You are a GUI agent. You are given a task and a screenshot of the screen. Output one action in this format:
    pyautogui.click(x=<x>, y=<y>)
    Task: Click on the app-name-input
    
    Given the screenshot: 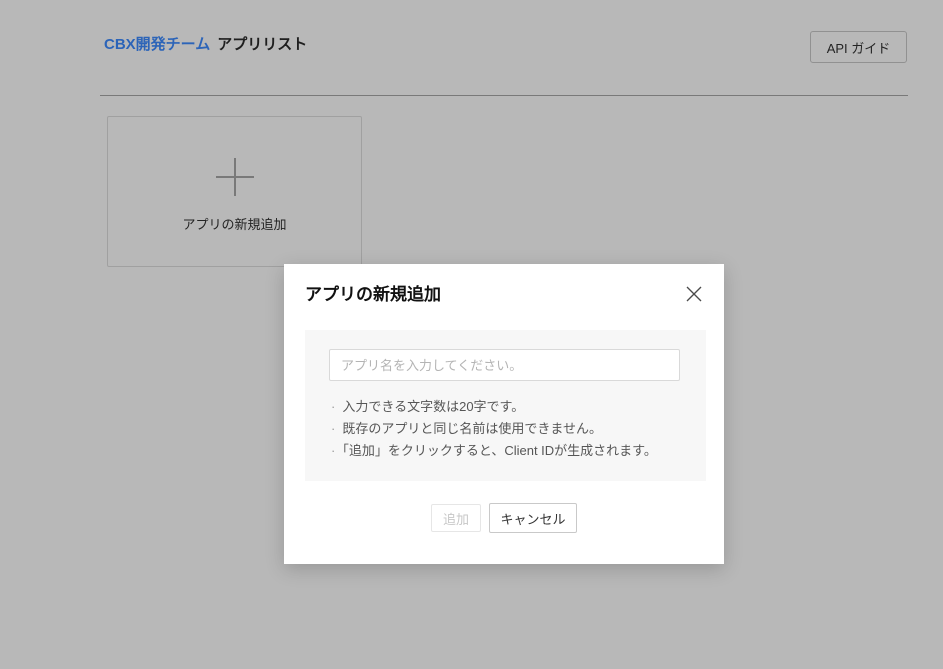 What is the action you would take?
    pyautogui.click(x=504, y=365)
    